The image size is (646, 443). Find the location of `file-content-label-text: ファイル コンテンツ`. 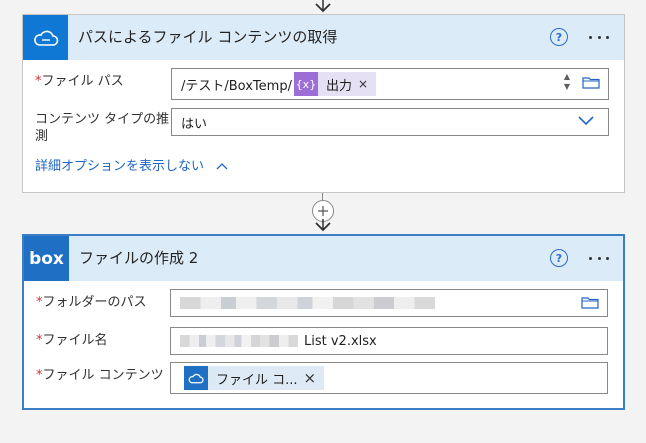

file-content-label-text: ファイル コンテンツ is located at coordinates (103, 375).